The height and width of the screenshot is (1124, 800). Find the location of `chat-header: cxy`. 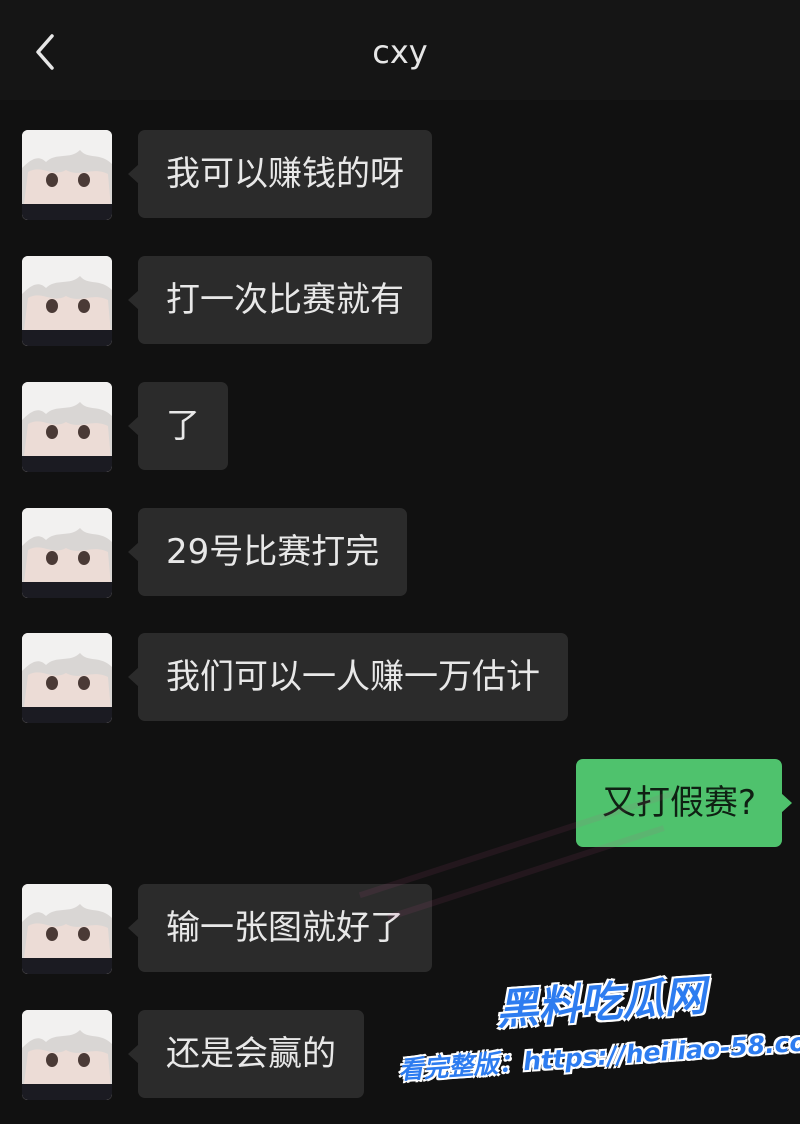

chat-header: cxy is located at coordinates (400, 50).